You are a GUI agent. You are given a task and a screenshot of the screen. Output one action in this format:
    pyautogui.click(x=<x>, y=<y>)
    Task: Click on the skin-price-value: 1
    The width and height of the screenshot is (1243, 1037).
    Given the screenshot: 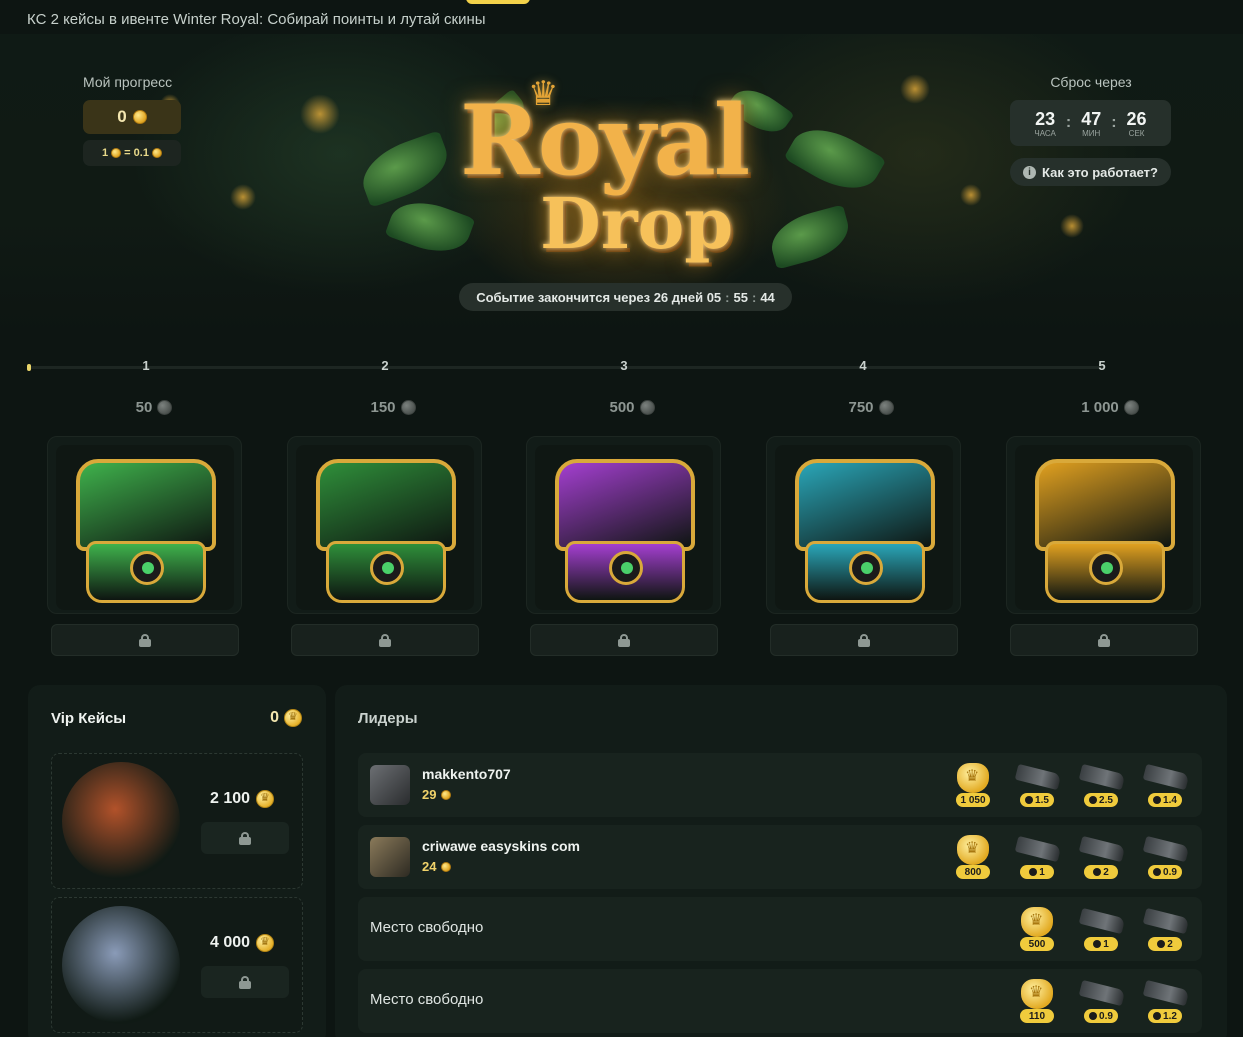 What is the action you would take?
    pyautogui.click(x=1106, y=944)
    